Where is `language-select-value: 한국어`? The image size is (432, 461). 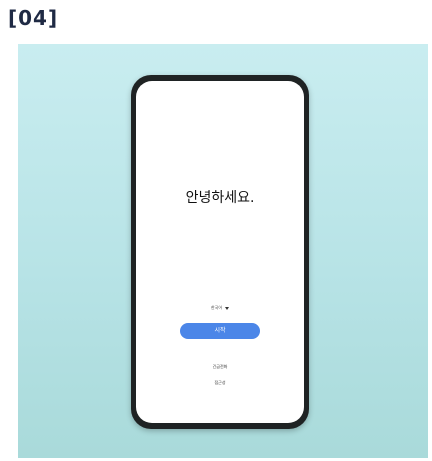
language-select-value: 한국어 is located at coordinates (216, 307).